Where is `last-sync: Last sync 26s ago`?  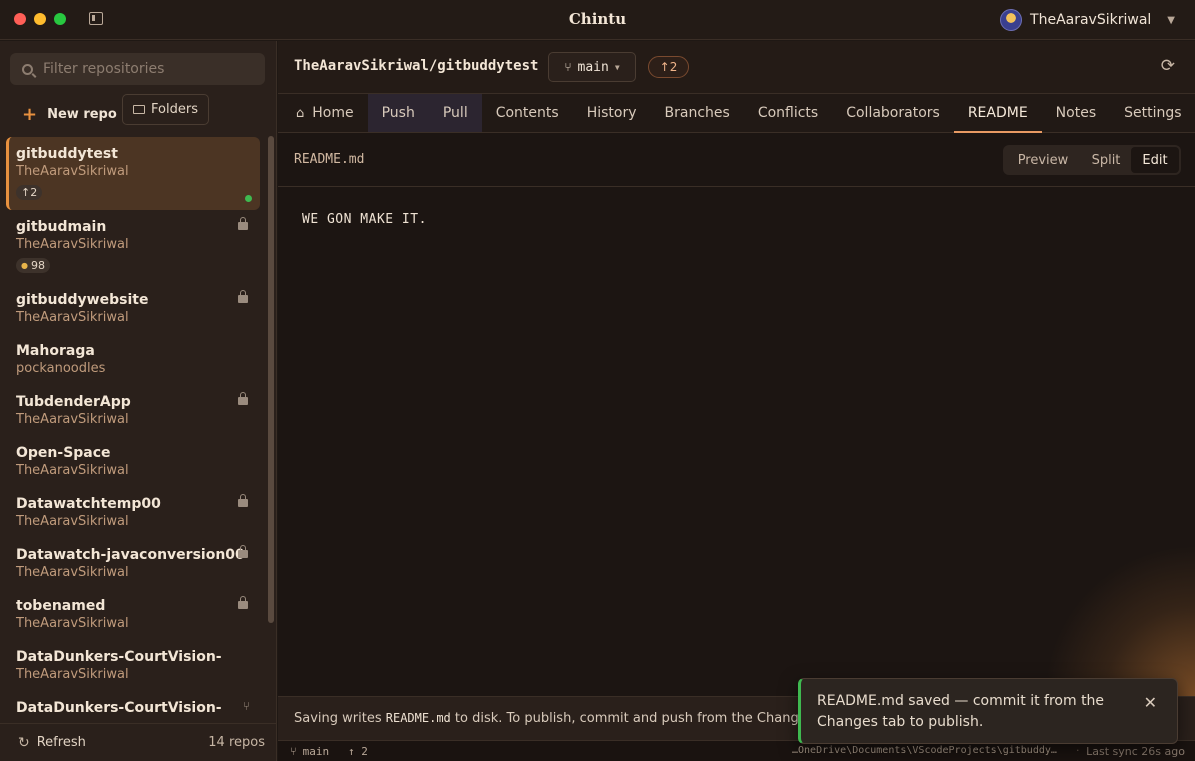 last-sync: Last sync 26s ago is located at coordinates (1135, 751).